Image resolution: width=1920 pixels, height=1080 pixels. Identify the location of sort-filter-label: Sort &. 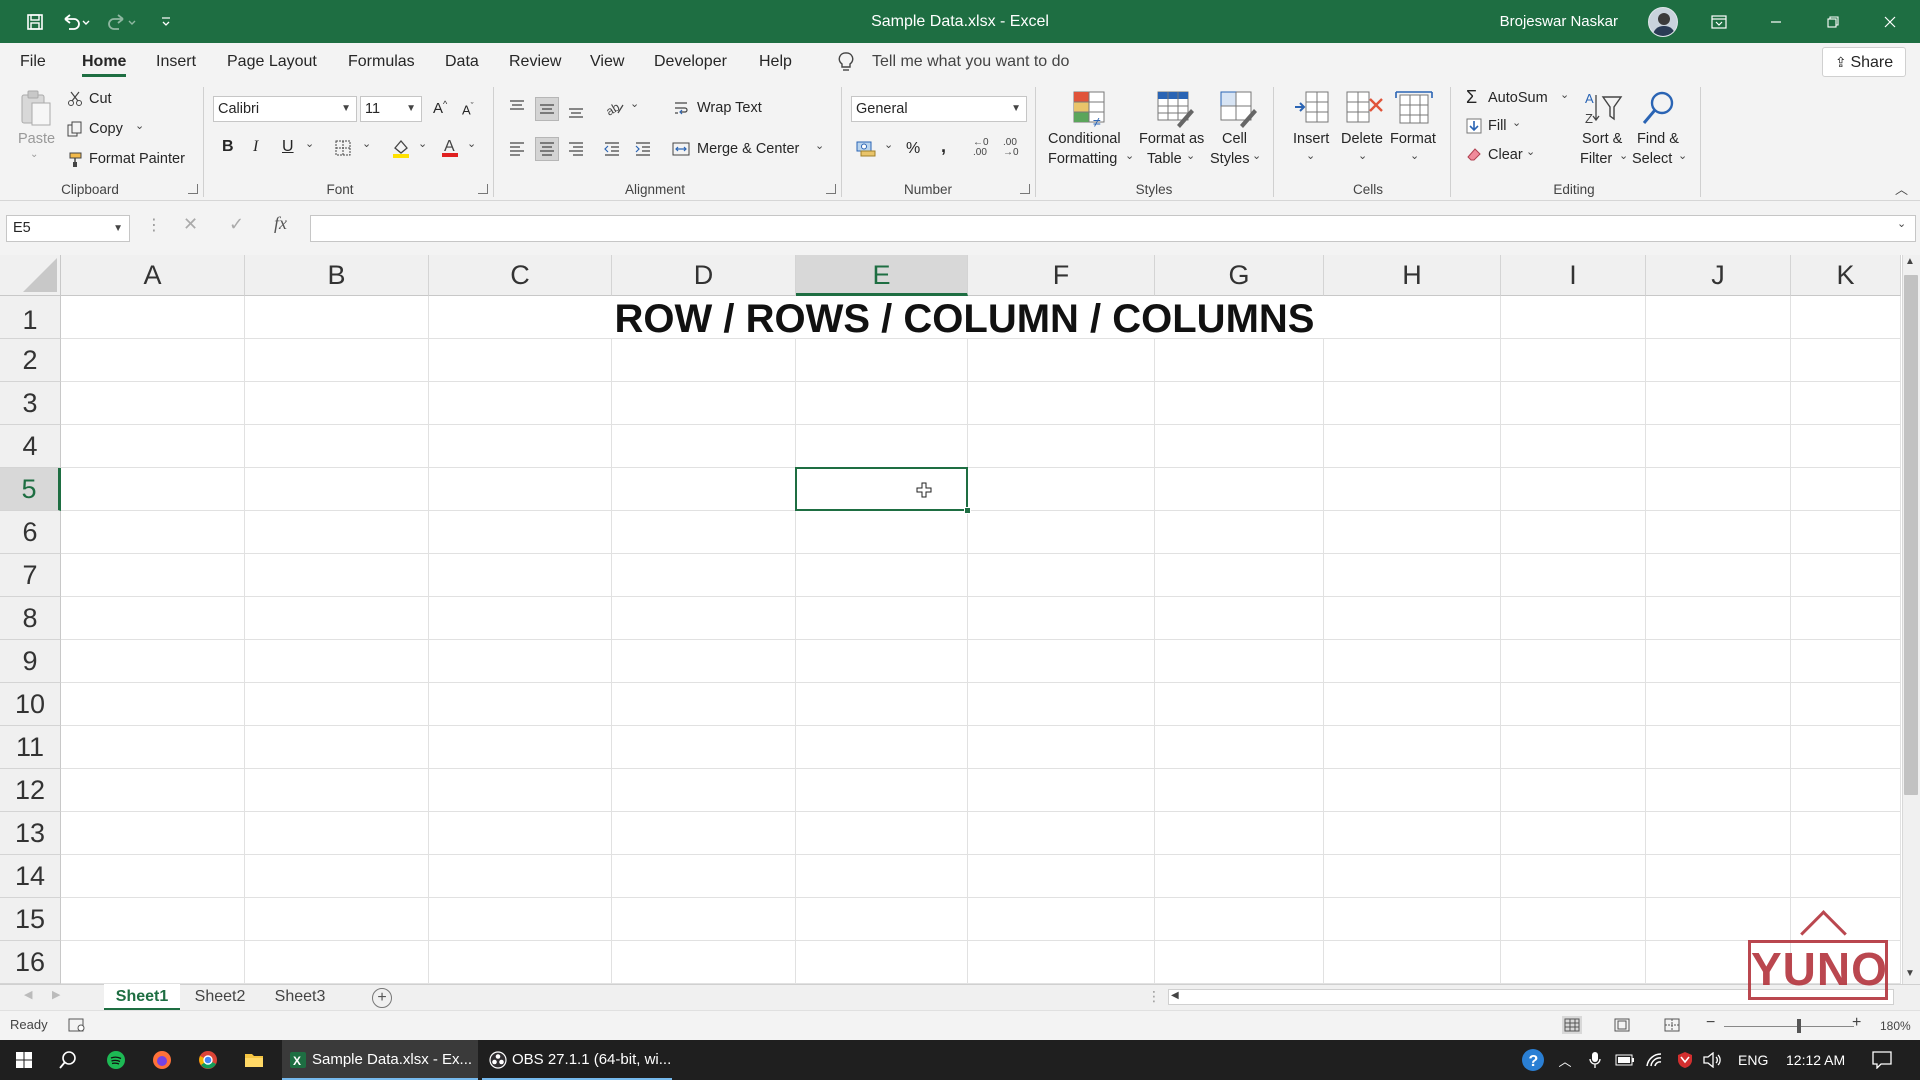
(1602, 139).